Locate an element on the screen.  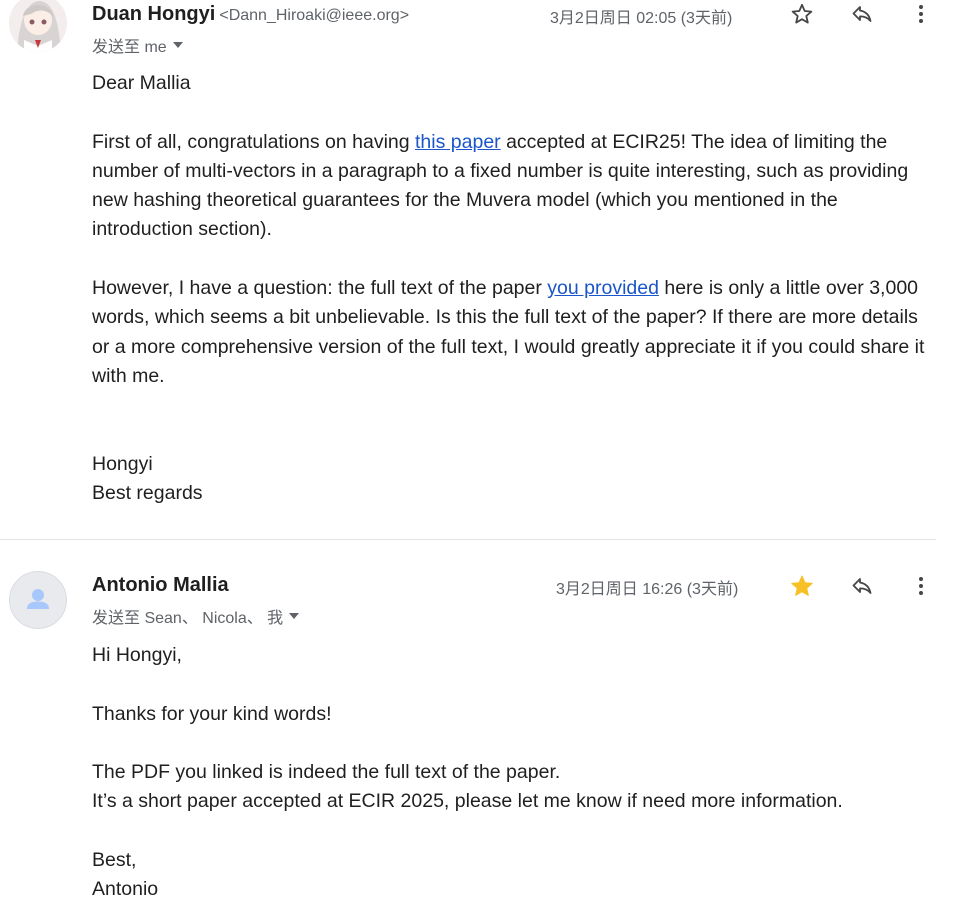
signature-name: Antonio is located at coordinates (125, 889).